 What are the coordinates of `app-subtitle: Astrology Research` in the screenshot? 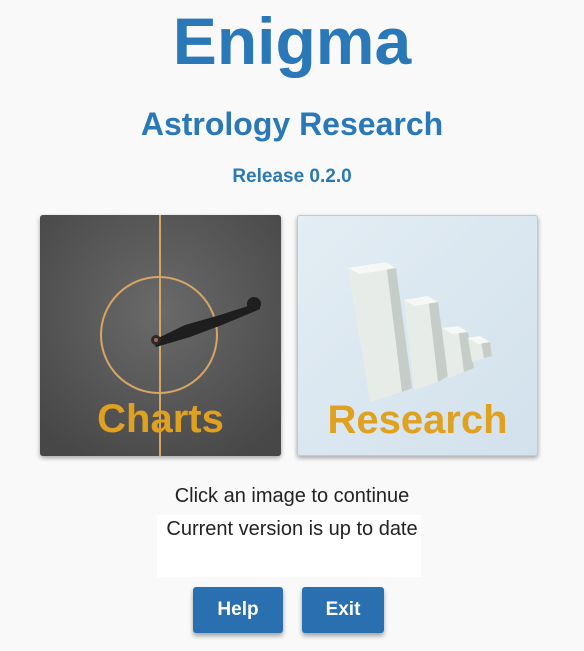 It's located at (292, 124).